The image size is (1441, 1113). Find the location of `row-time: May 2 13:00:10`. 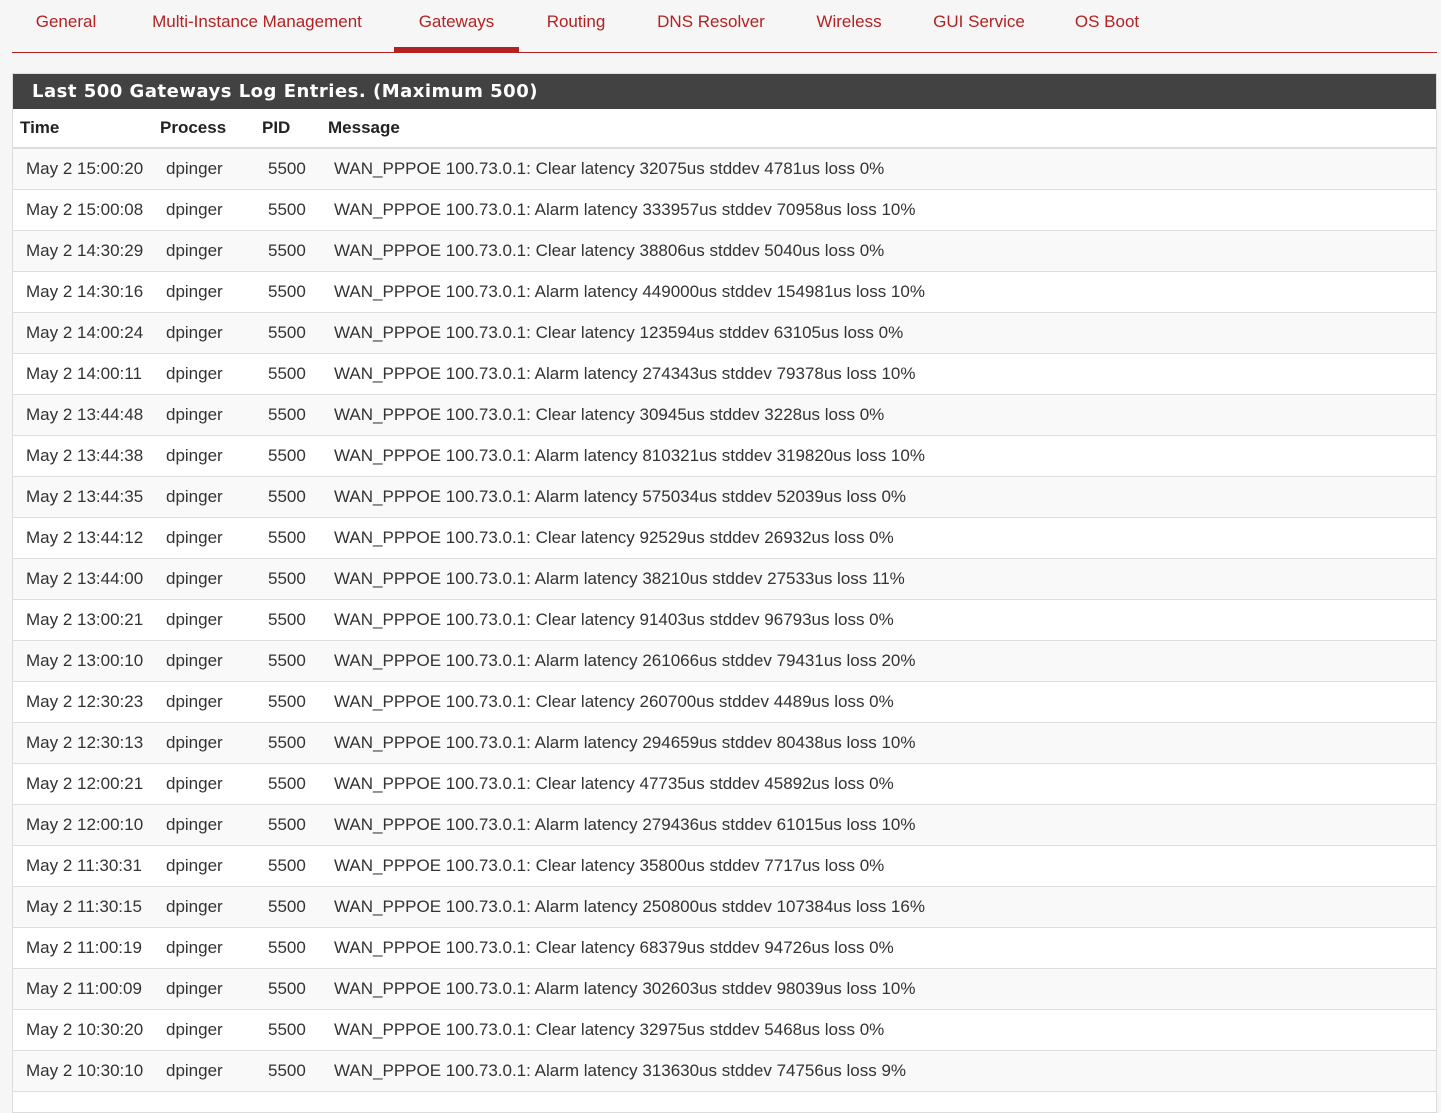

row-time: May 2 13:00:10 is located at coordinates (85, 660).